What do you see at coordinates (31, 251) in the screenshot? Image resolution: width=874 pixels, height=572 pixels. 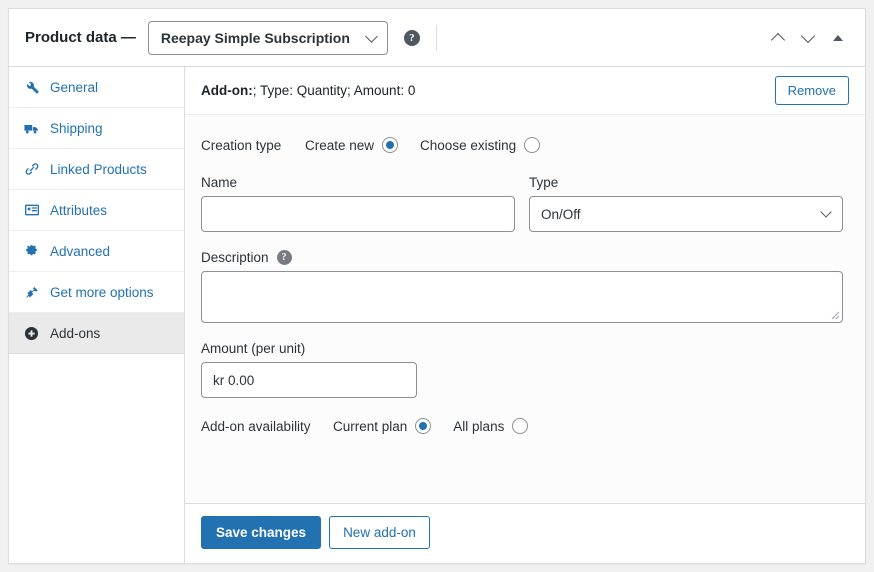 I see `gear-icon` at bounding box center [31, 251].